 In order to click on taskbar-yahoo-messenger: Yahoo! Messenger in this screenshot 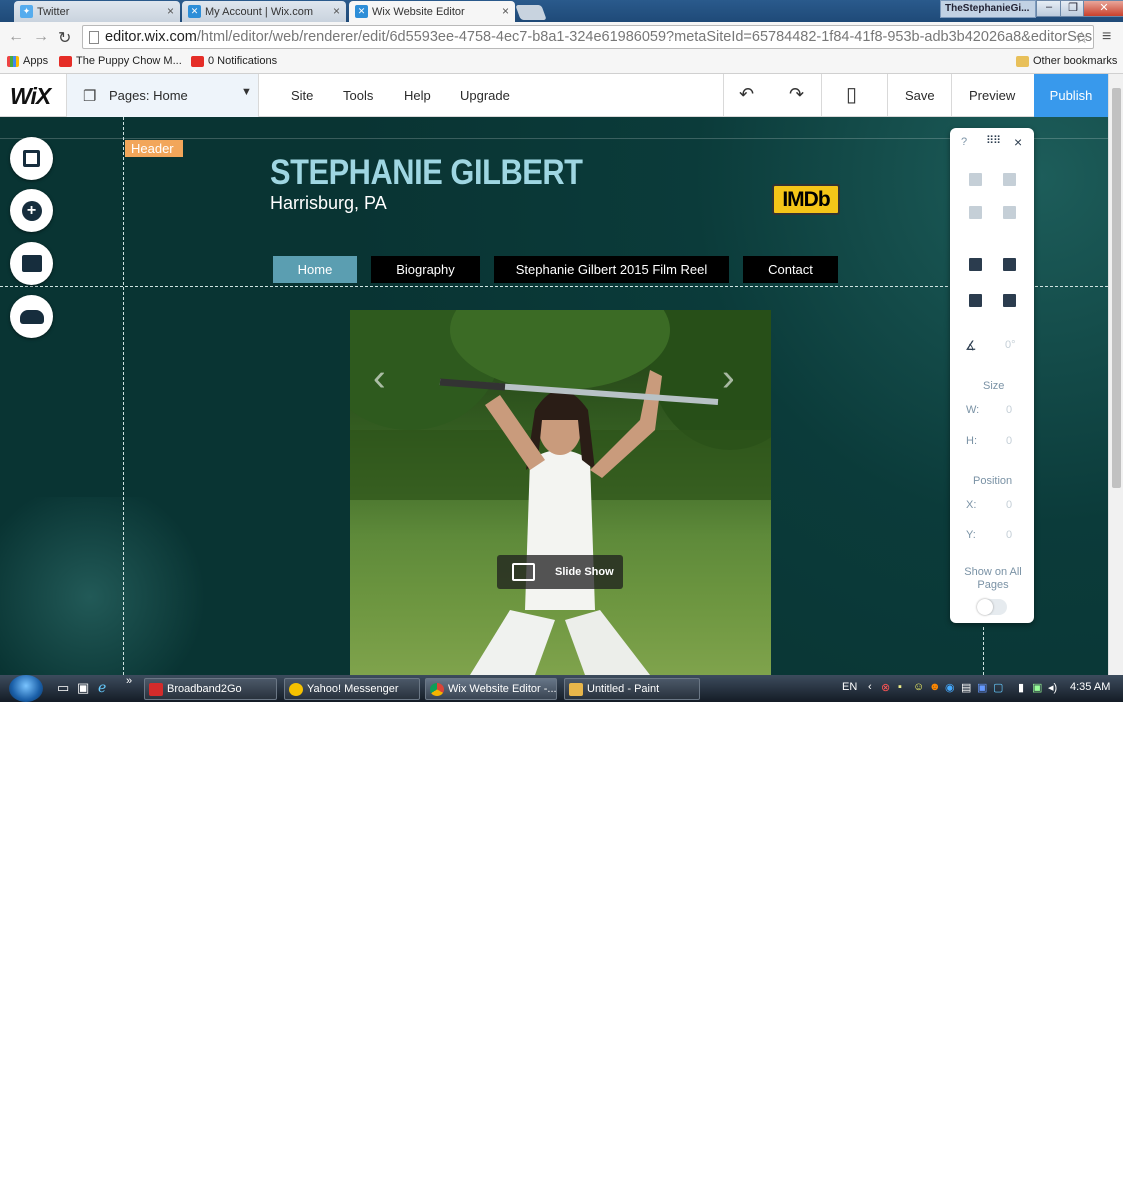, I will do `click(352, 689)`.